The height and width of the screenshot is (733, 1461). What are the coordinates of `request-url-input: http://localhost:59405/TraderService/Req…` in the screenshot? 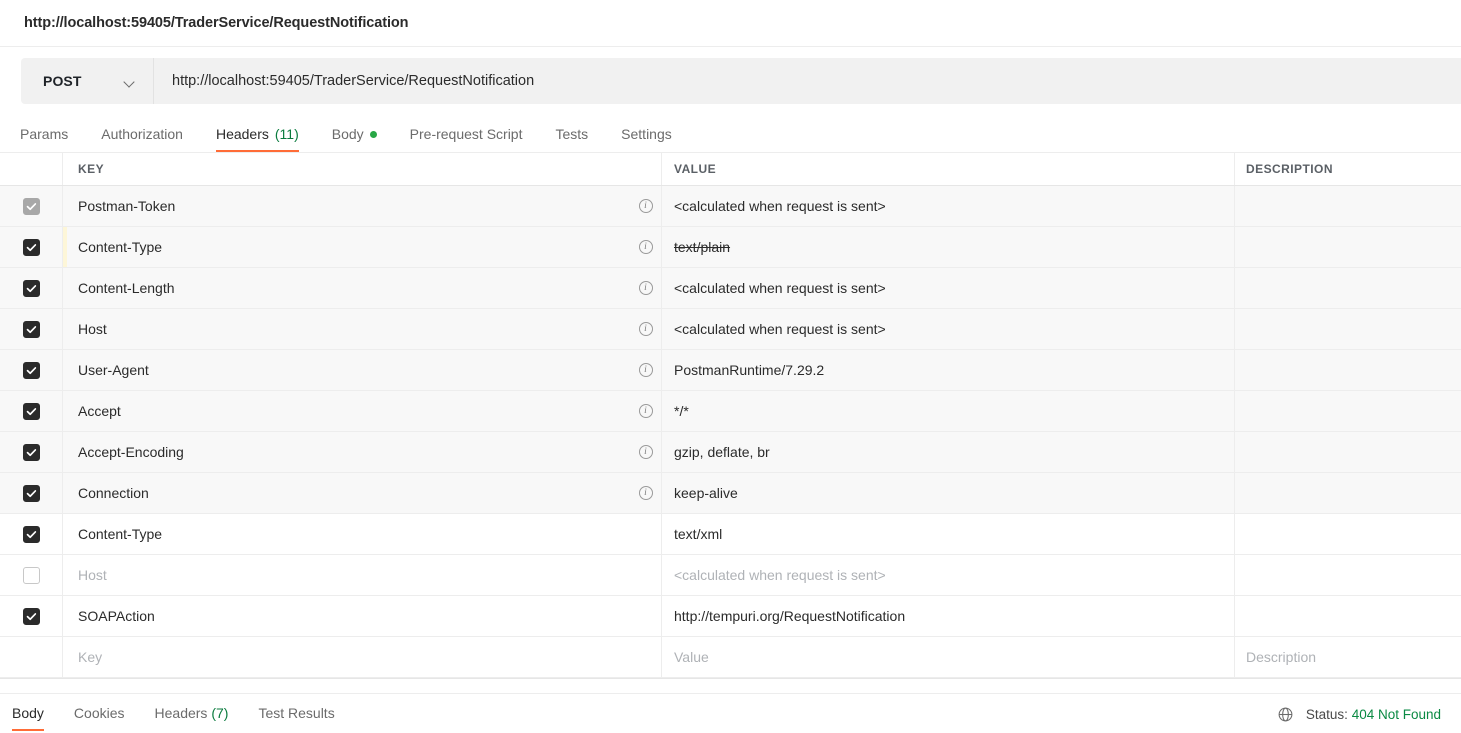 It's located at (807, 81).